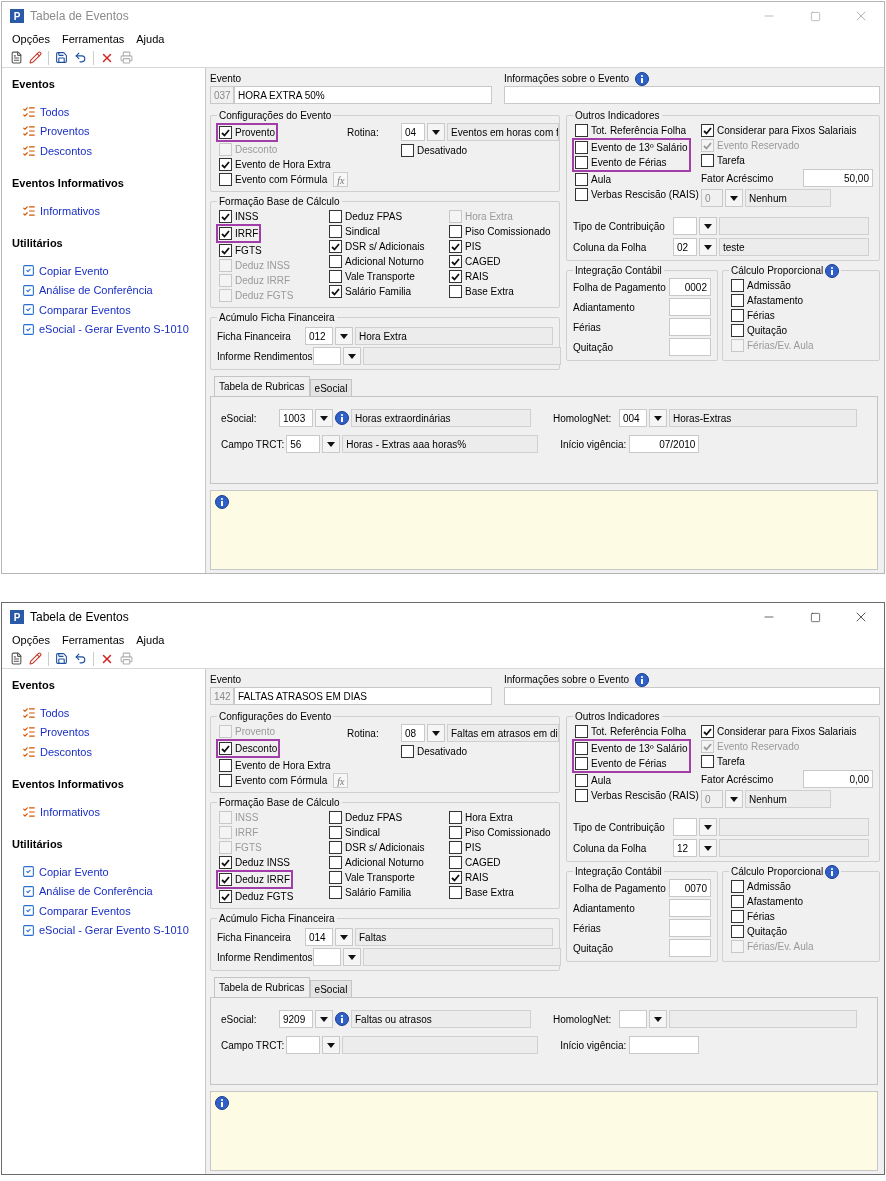 This screenshot has width=886, height=1181. What do you see at coordinates (501, 817) in the screenshot?
I see `checkbox: Hora Extra` at bounding box center [501, 817].